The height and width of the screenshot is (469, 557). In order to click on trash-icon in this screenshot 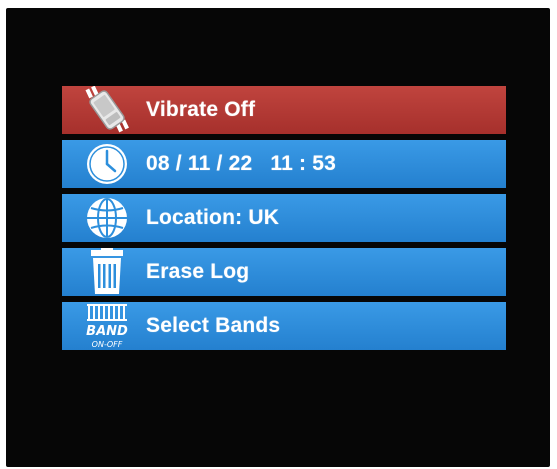, I will do `click(107, 272)`.